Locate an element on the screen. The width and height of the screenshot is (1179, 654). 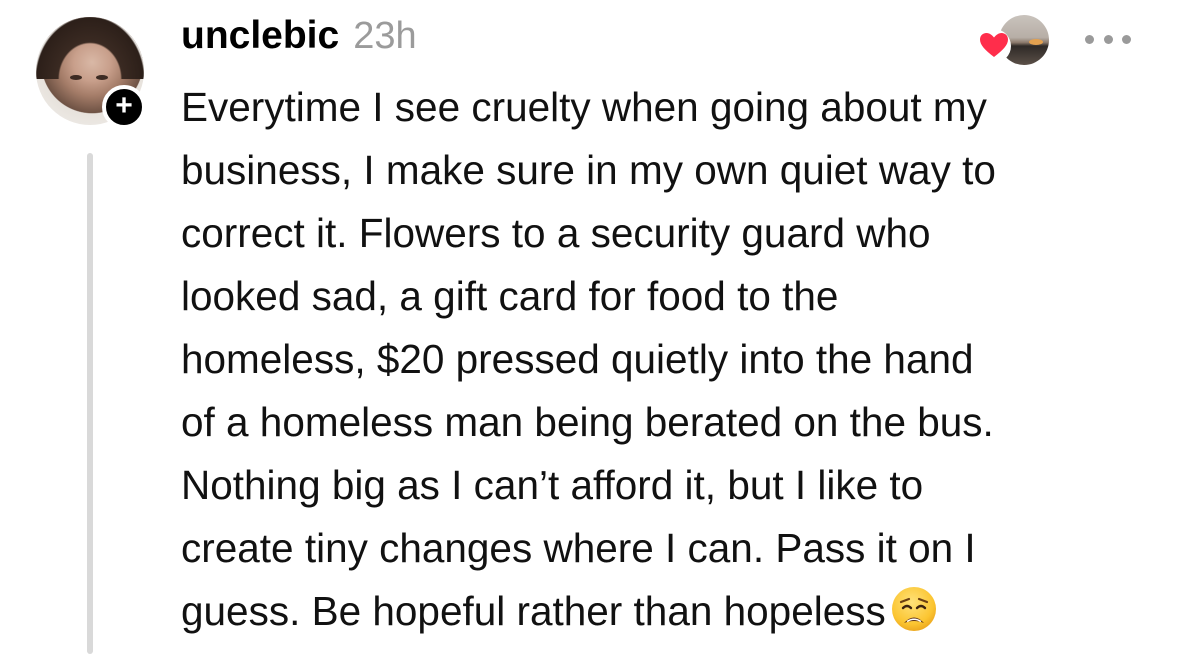
weary-face-emoji-icon is located at coordinates (913, 609).